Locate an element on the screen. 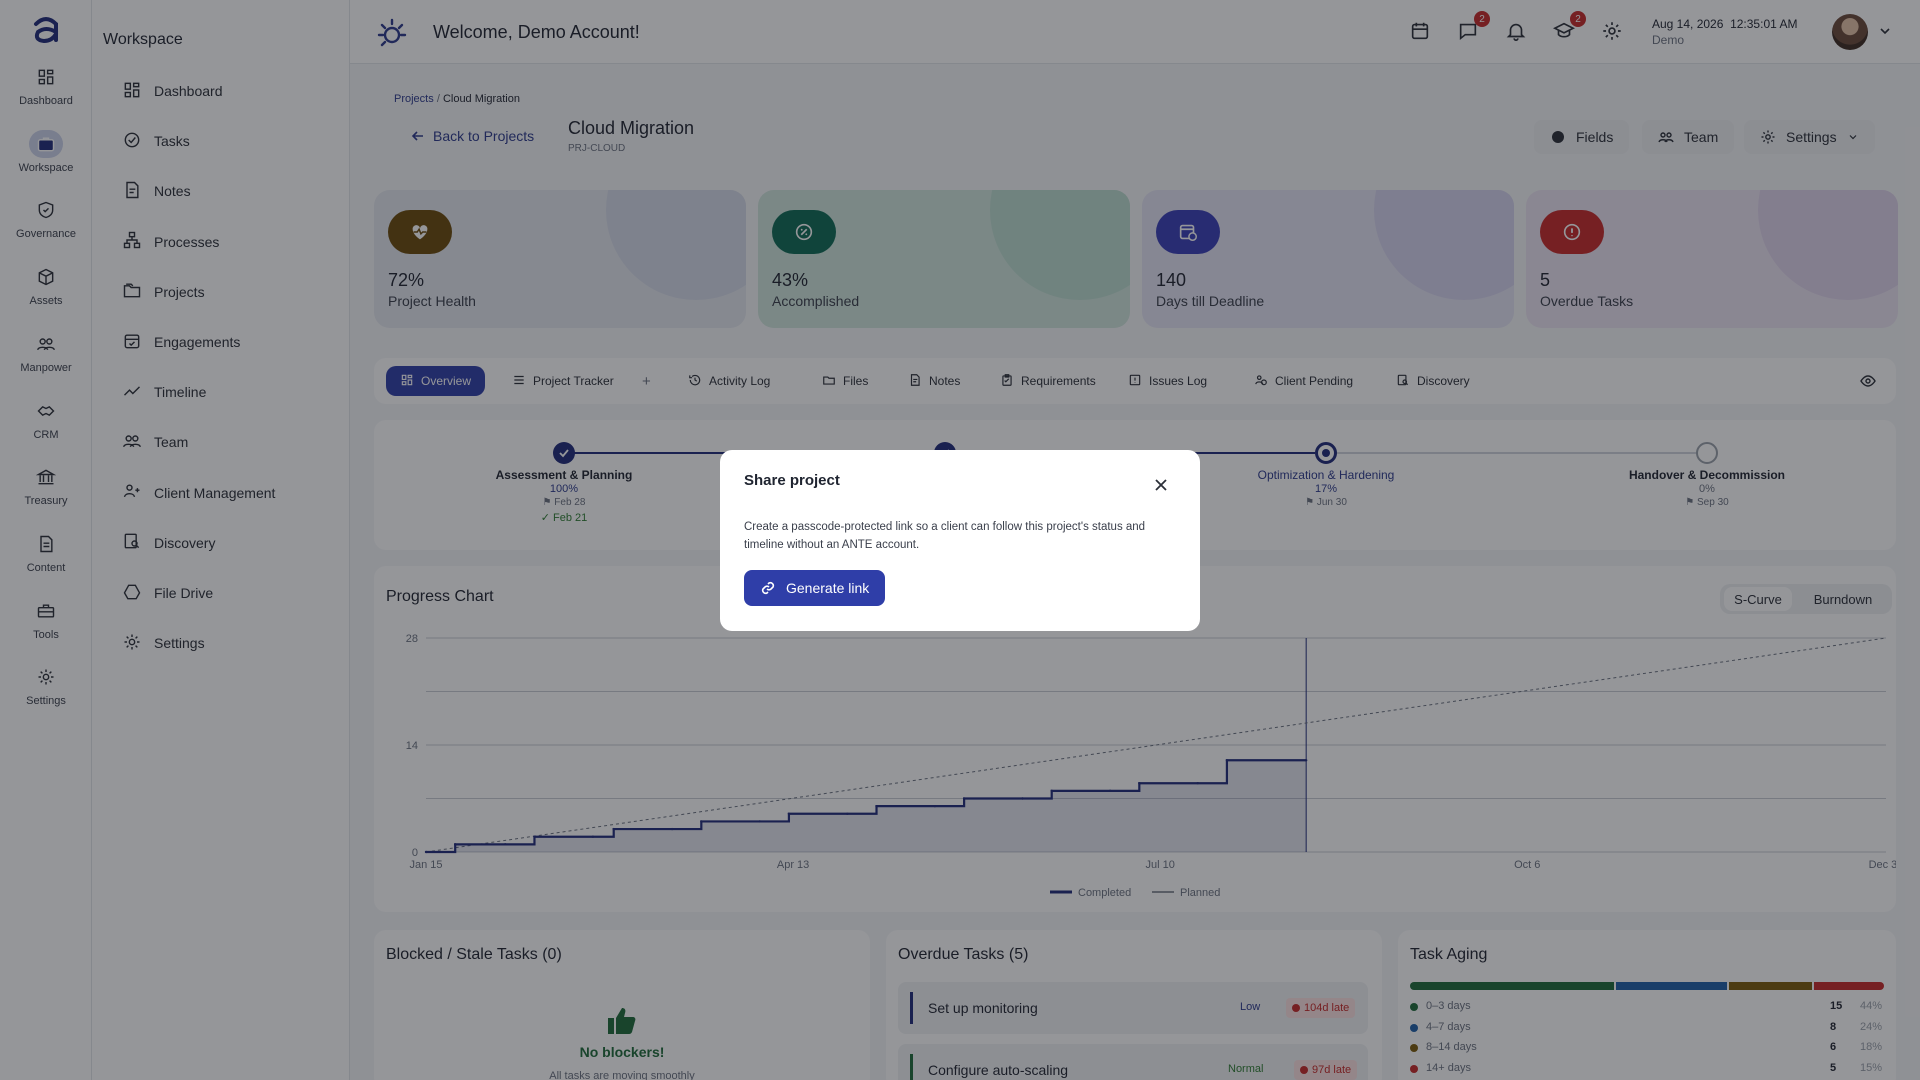 Image resolution: width=1920 pixels, height=1080 pixels. link-icon is located at coordinates (768, 588).